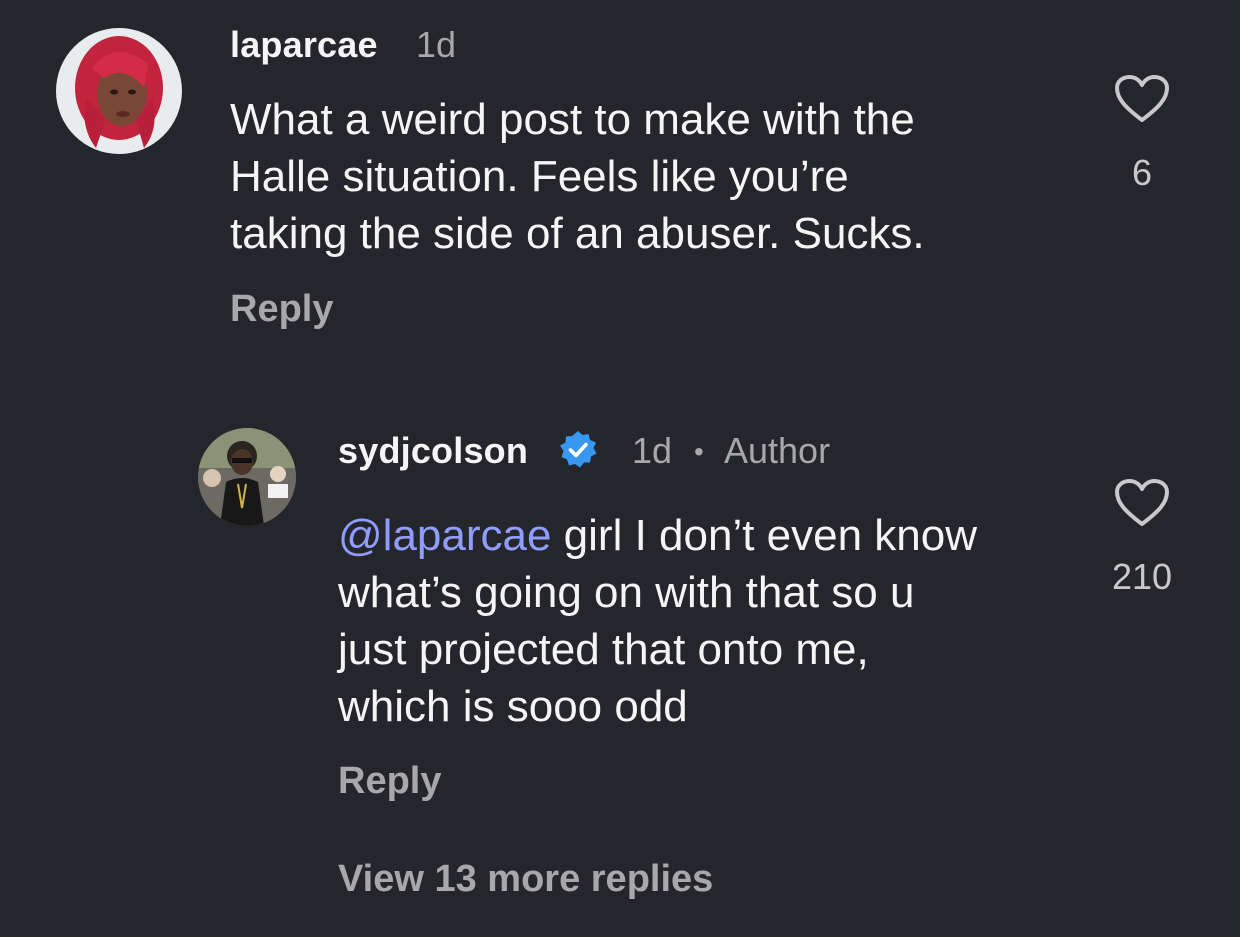 The image size is (1240, 937). I want to click on author-badge: Author, so click(777, 450).